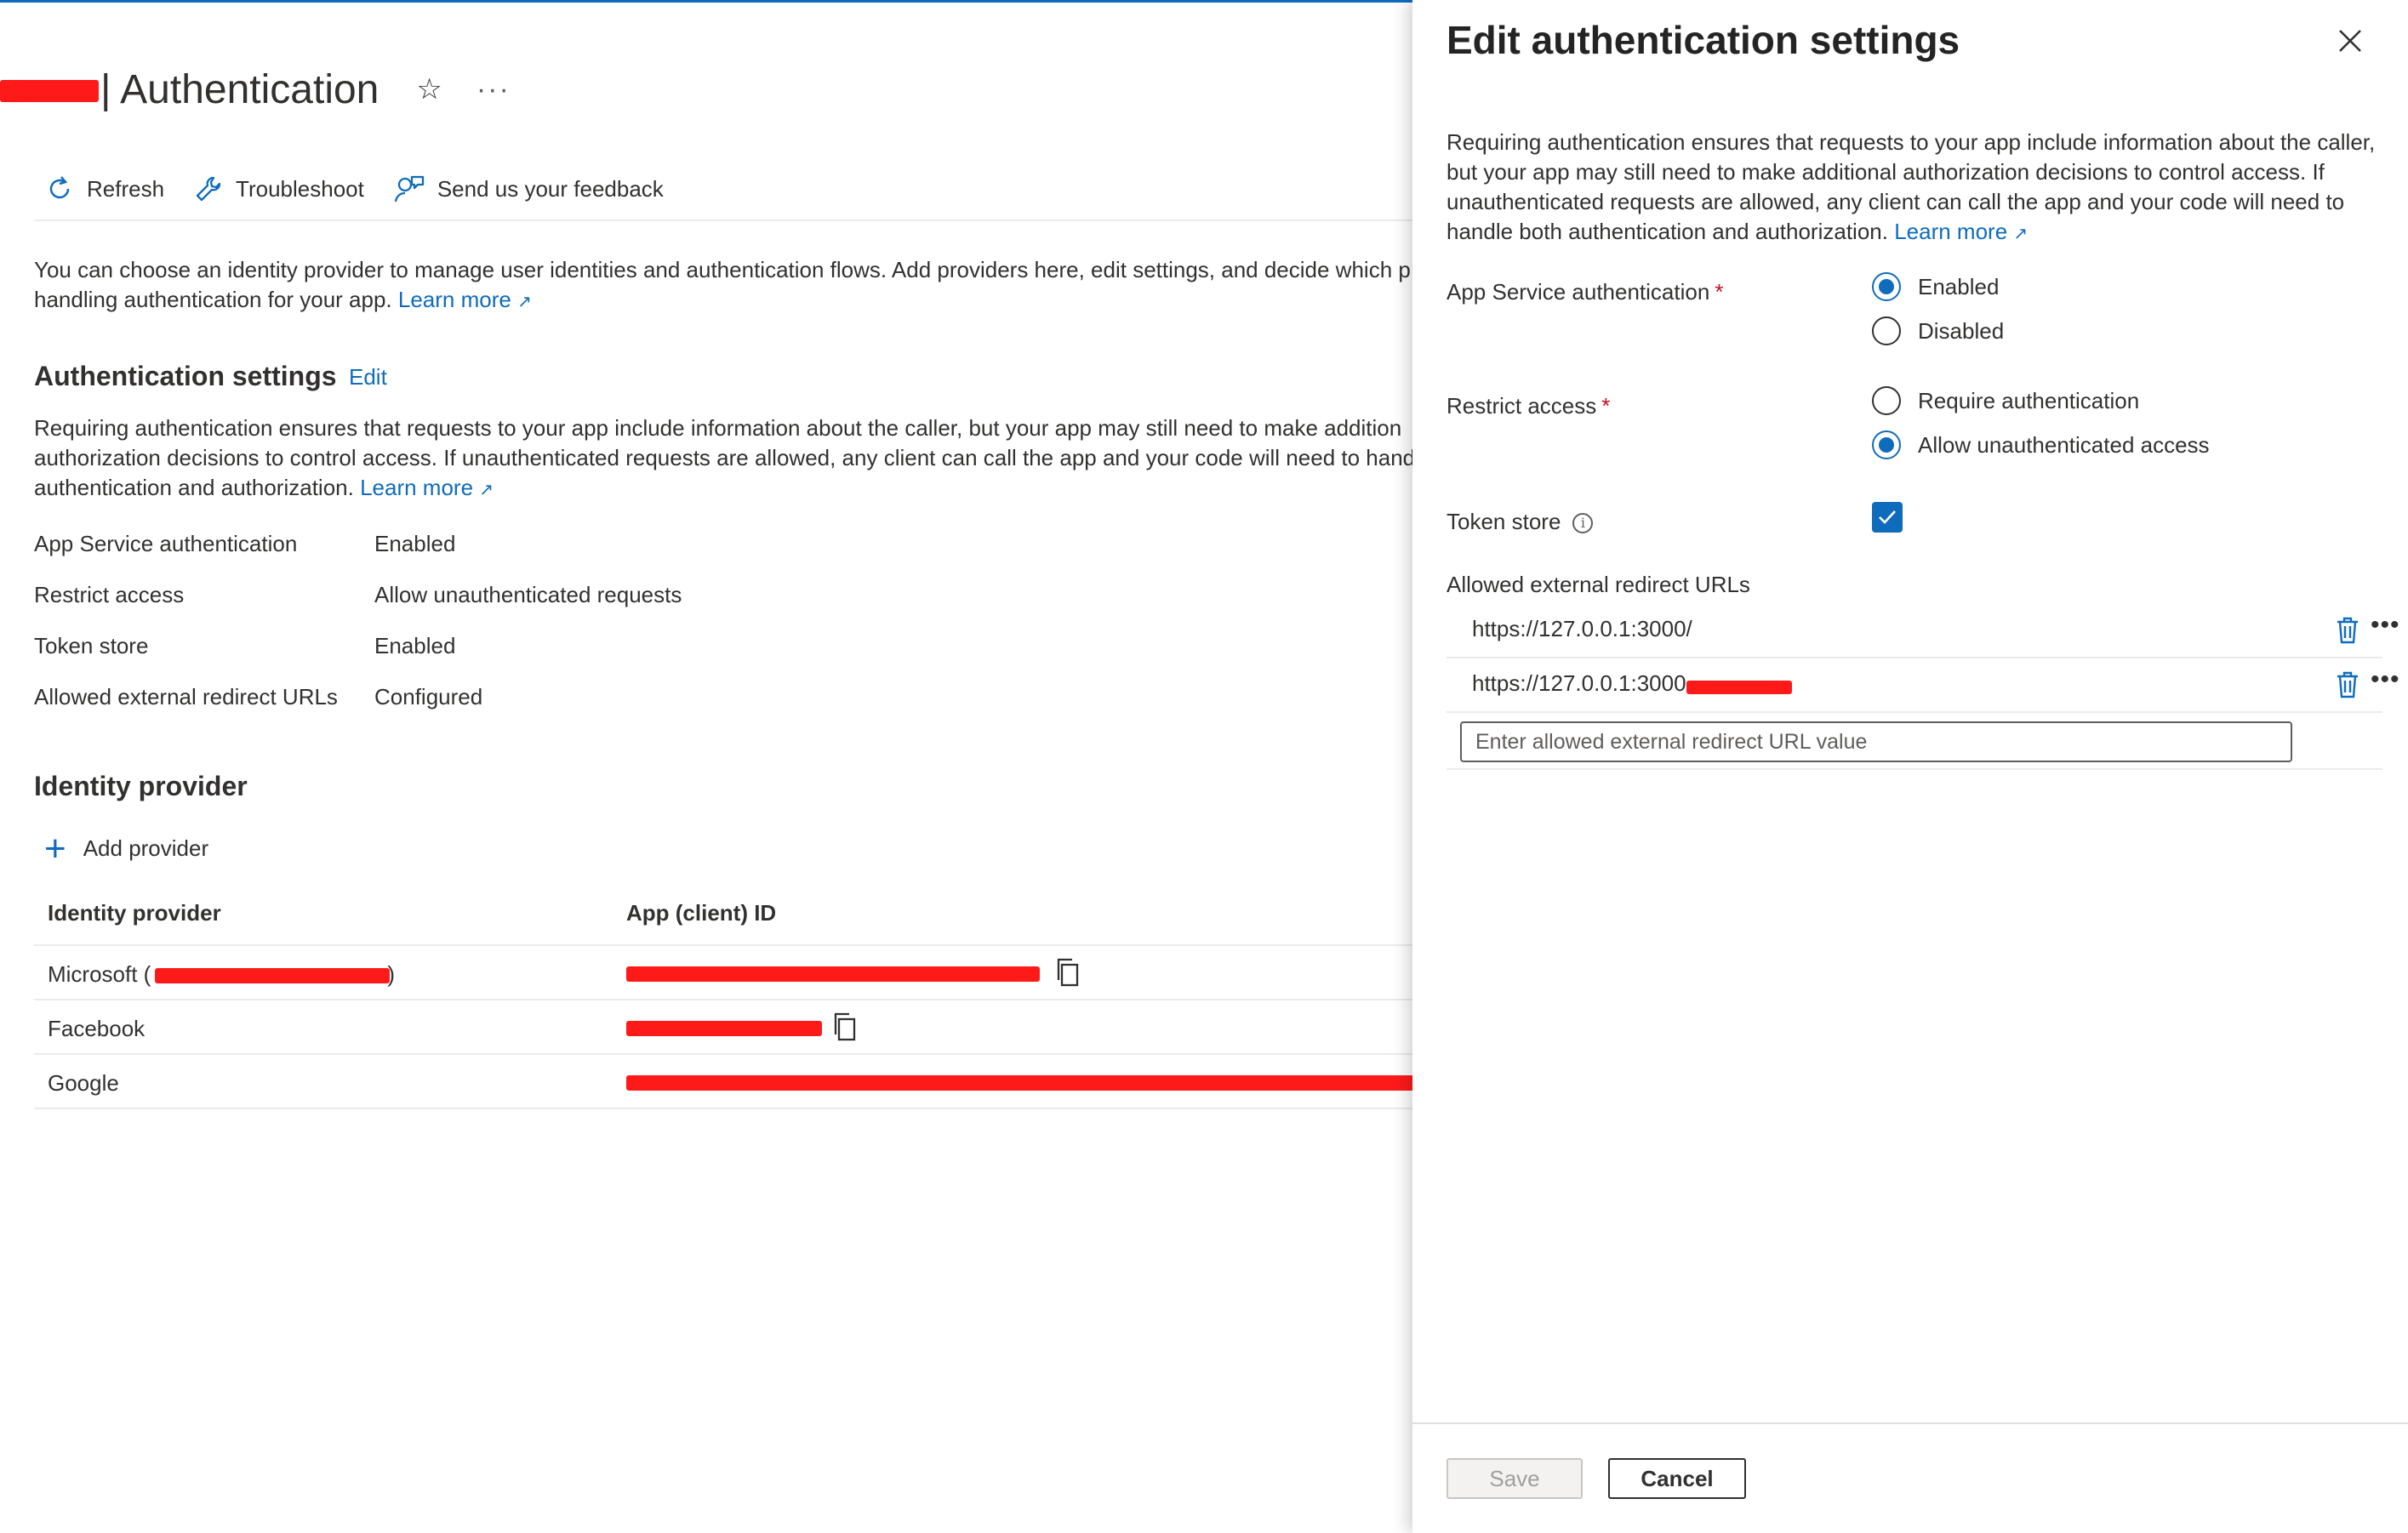 The image size is (2408, 1533). What do you see at coordinates (2064, 445) in the screenshot?
I see `radio-label: Allow unauthenticated access` at bounding box center [2064, 445].